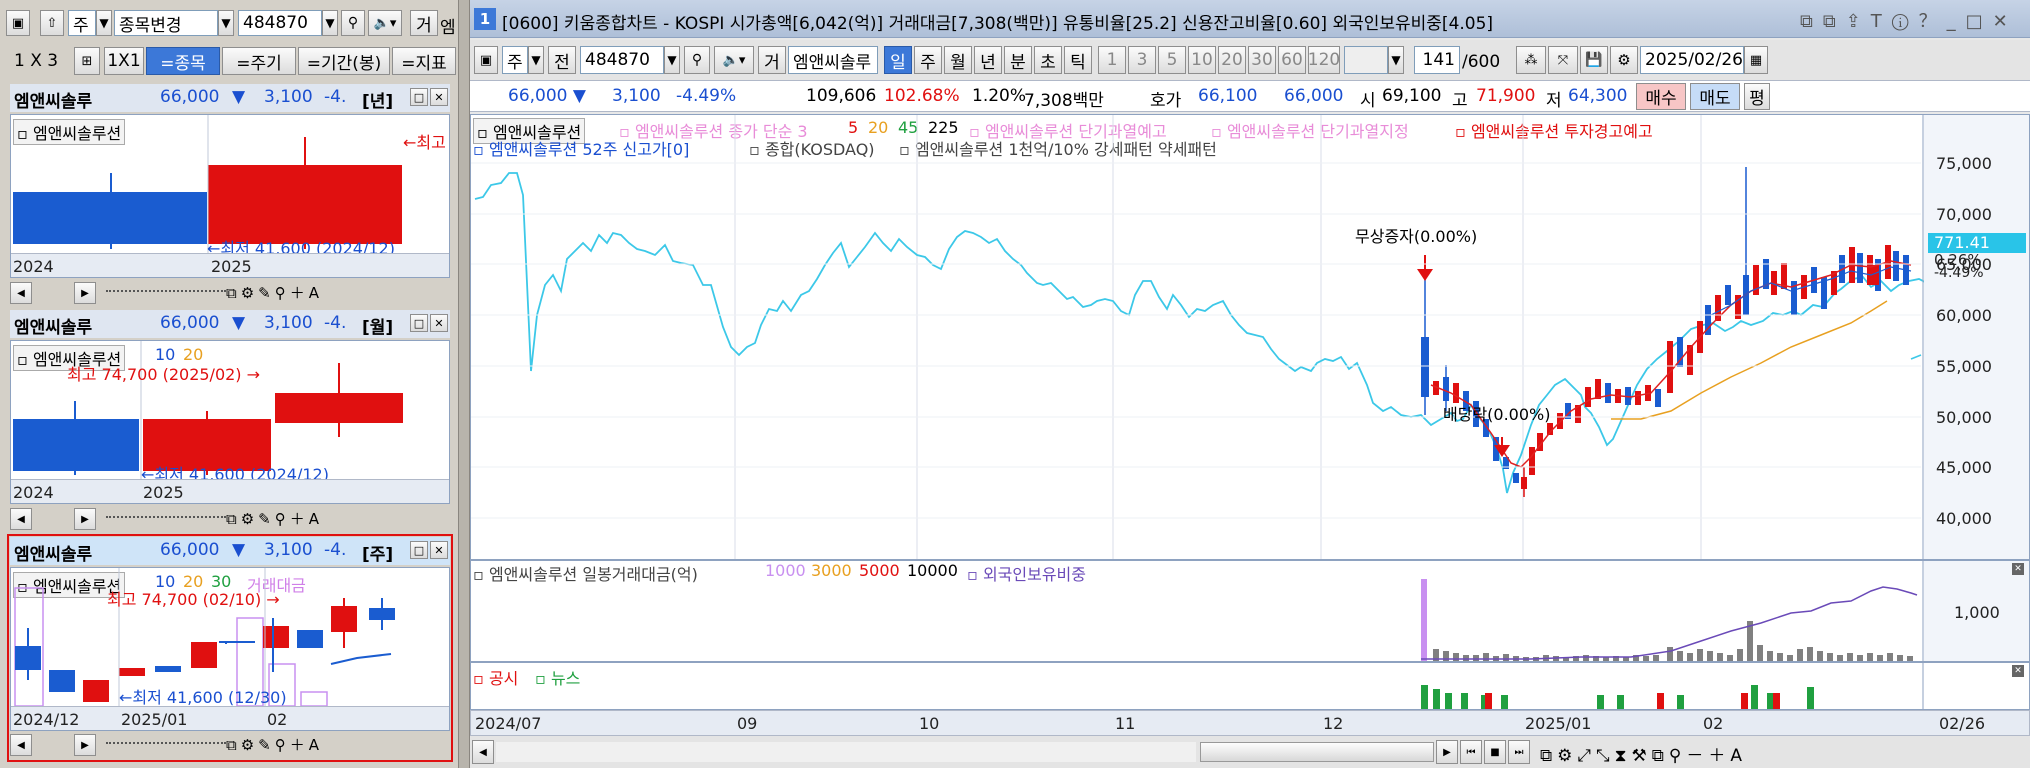  Describe the element at coordinates (448, 28) in the screenshot. I see `mode-extra-text: 엠` at that location.